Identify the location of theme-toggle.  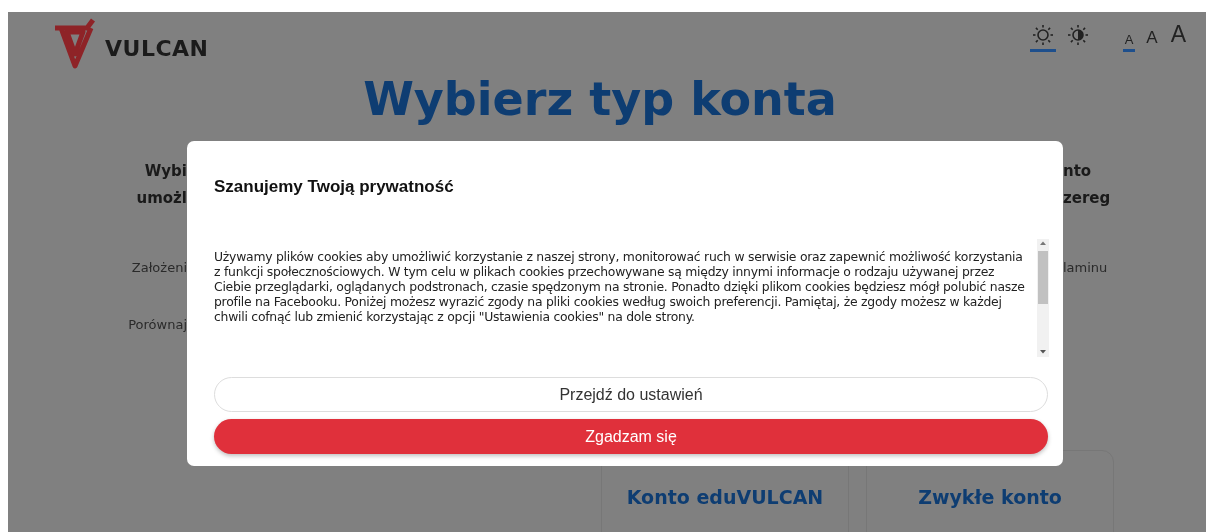
(1042, 37).